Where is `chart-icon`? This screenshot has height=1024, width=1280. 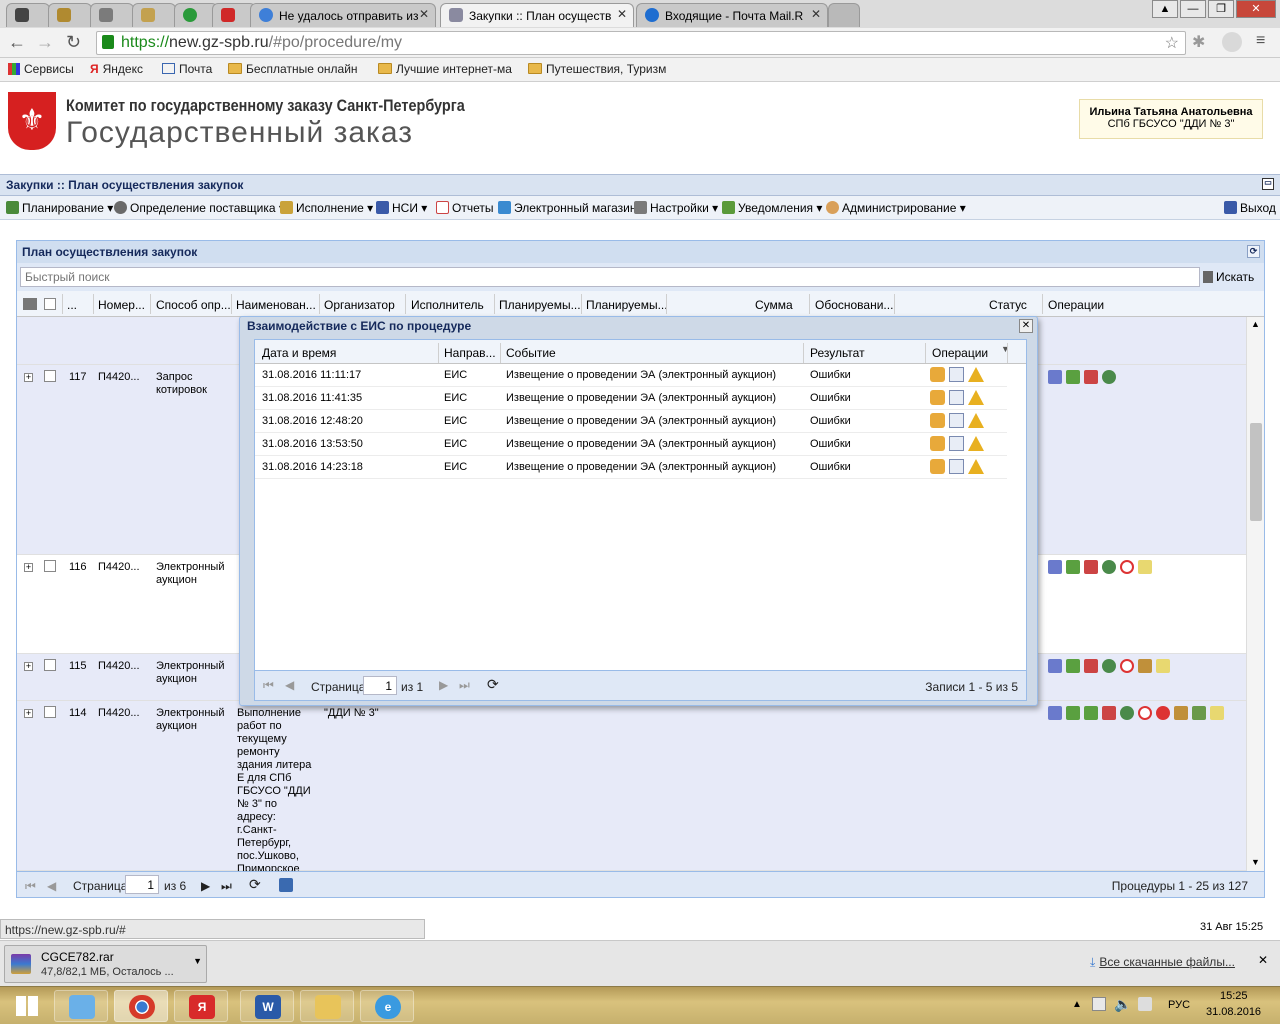
chart-icon is located at coordinates (1091, 567).